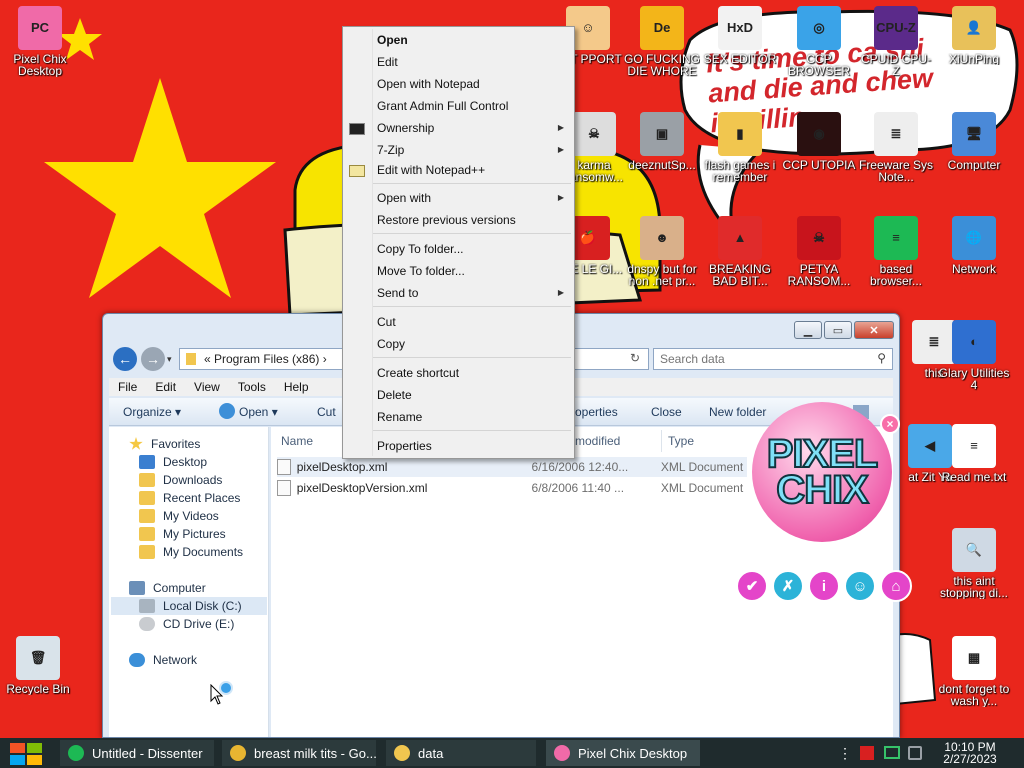 This screenshot has width=1024, height=768. I want to click on widget-close-button: ×, so click(890, 424).